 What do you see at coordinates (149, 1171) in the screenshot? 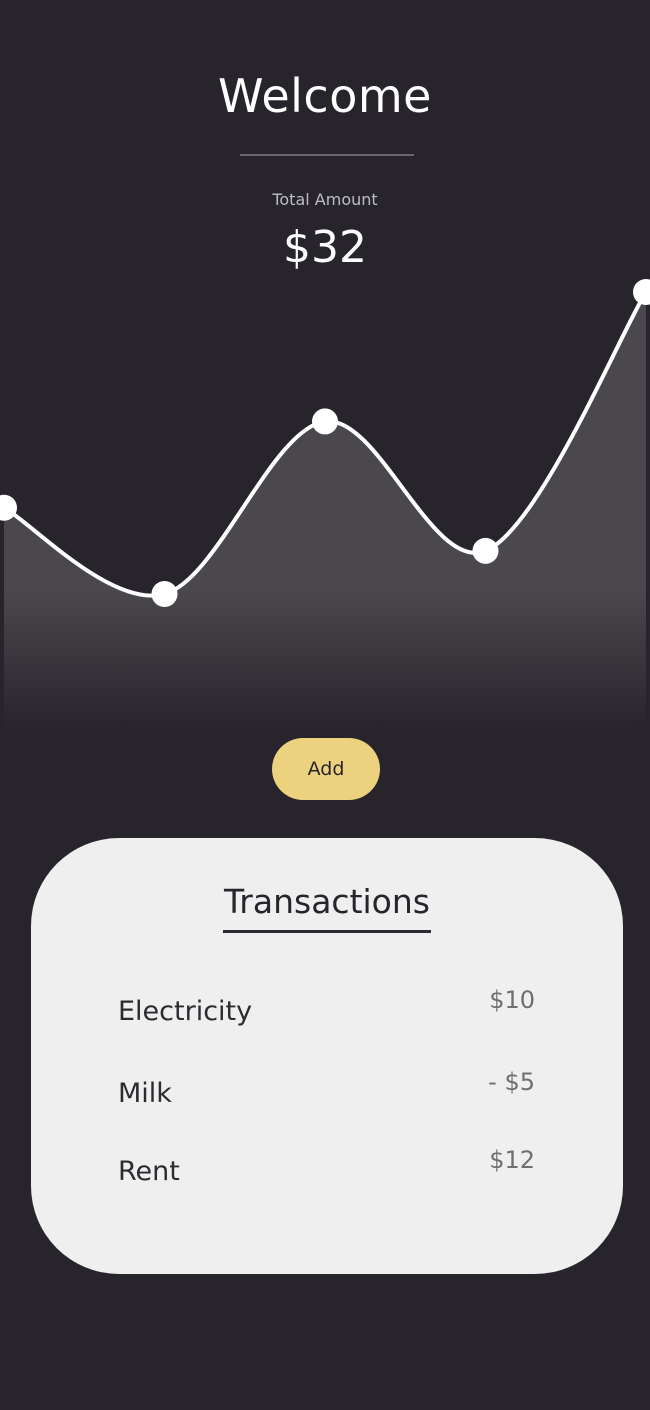
I see `transaction-name: Rent` at bounding box center [149, 1171].